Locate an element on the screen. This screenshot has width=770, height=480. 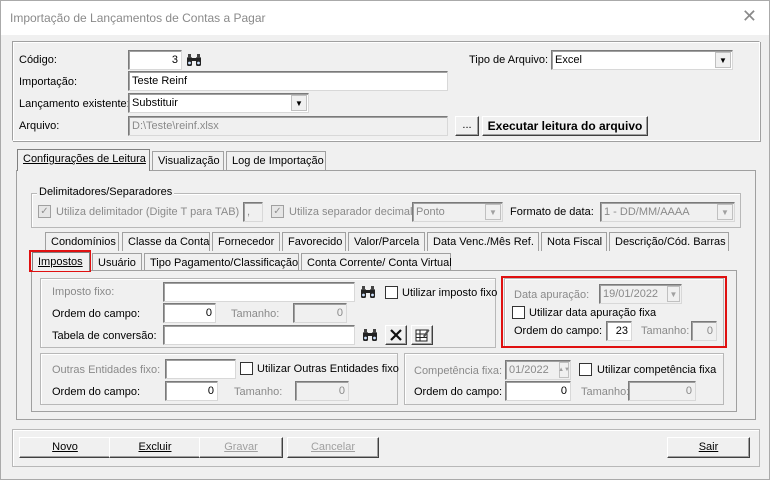
arquivo-label: Arquivo: is located at coordinates (39, 126).